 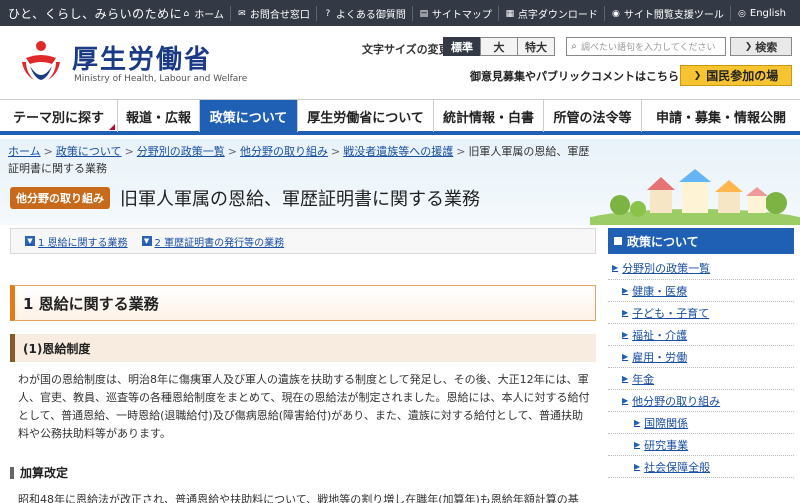 I want to click on search-input: ⌕ 調べたい語句を入力してください, so click(x=646, y=46).